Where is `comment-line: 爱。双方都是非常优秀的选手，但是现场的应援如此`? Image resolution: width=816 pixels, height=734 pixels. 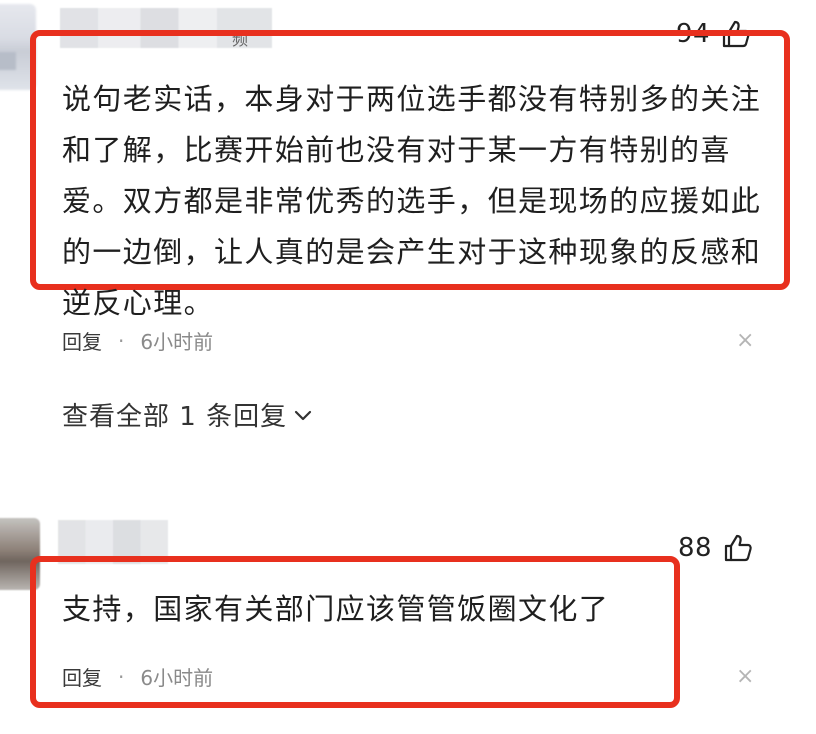 comment-line: 爱。双方都是非常优秀的选手，但是现场的应援如此 is located at coordinates (412, 201).